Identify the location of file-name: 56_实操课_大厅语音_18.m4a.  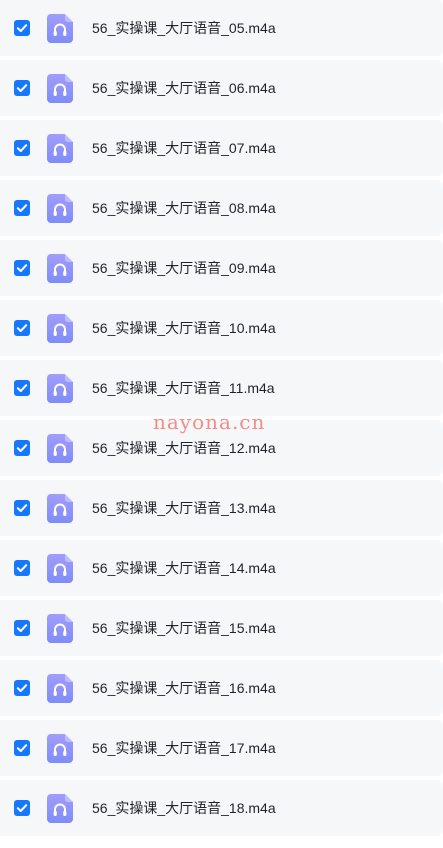
(184, 808).